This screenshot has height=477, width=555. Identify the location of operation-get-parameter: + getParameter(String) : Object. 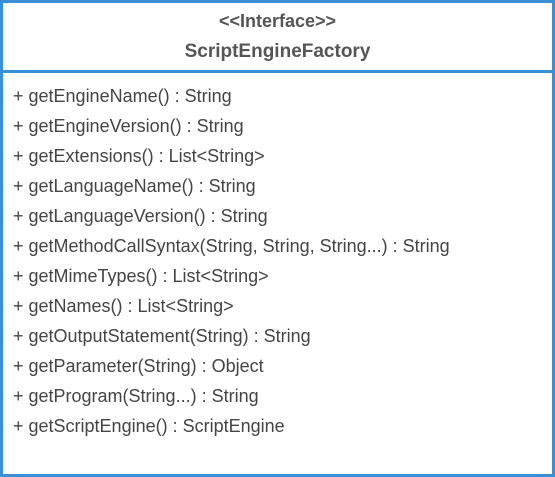
(138, 366).